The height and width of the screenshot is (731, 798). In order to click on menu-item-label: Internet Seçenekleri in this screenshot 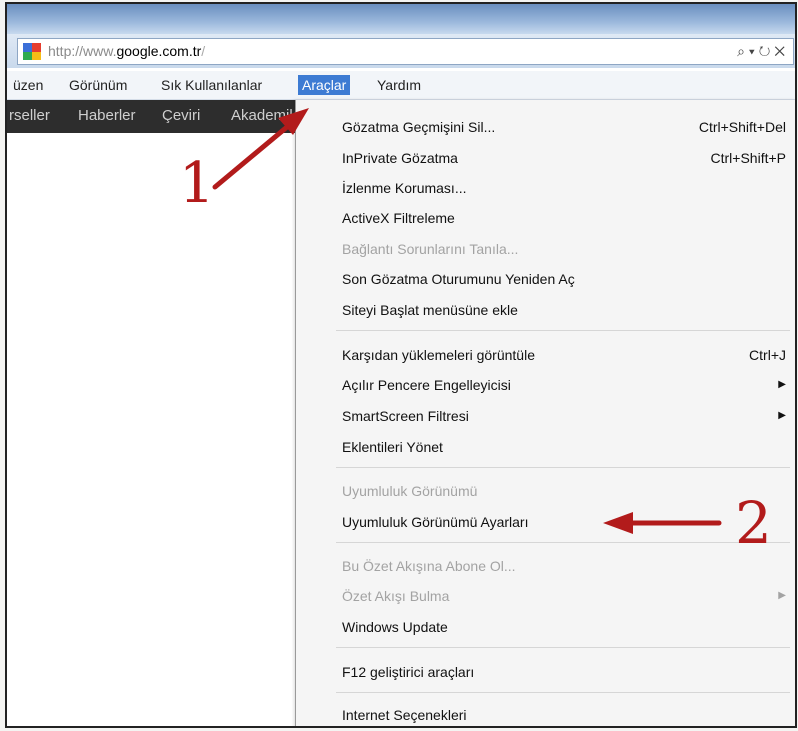, I will do `click(404, 715)`.